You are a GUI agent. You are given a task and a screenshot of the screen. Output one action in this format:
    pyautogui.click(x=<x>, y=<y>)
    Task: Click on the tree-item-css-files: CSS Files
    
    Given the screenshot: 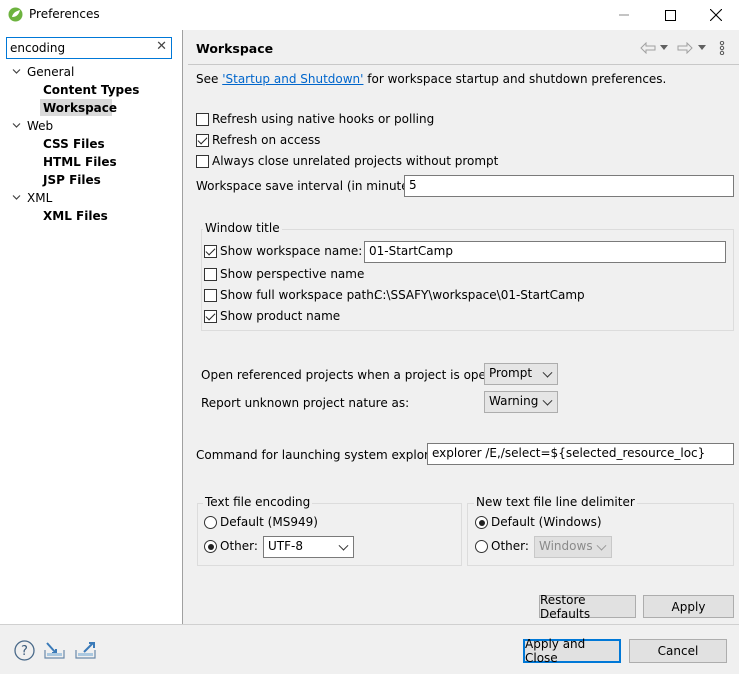 What is the action you would take?
    pyautogui.click(x=74, y=144)
    